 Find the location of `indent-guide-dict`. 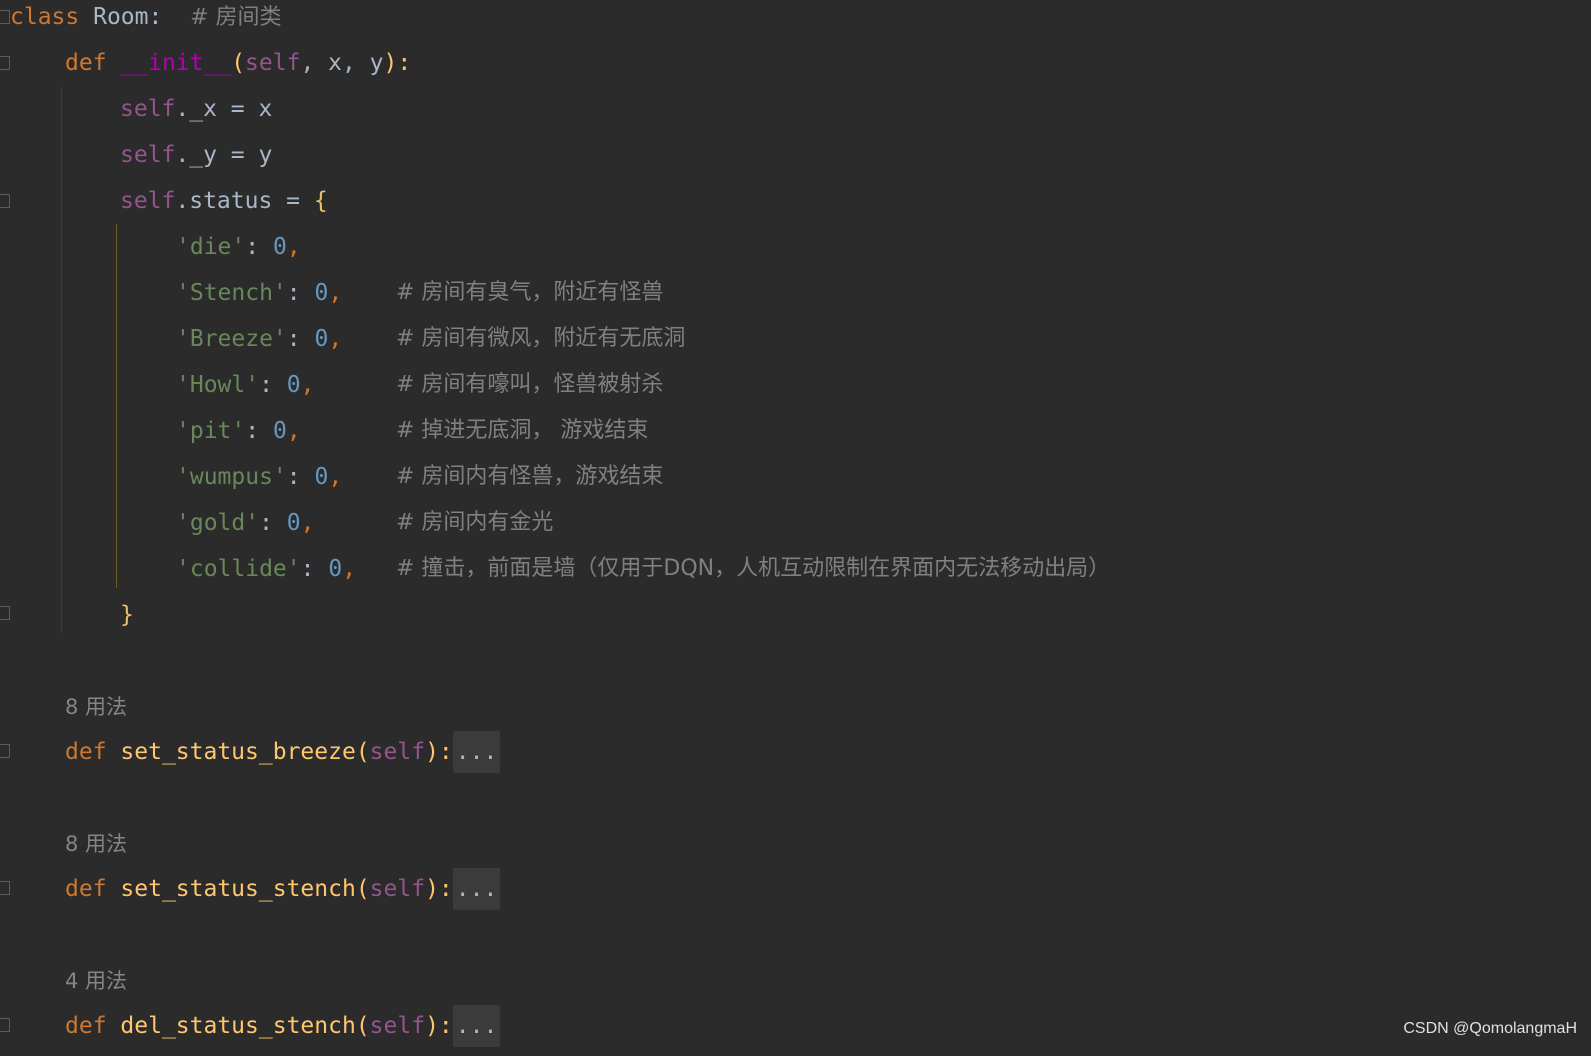

indent-guide-dict is located at coordinates (116, 406).